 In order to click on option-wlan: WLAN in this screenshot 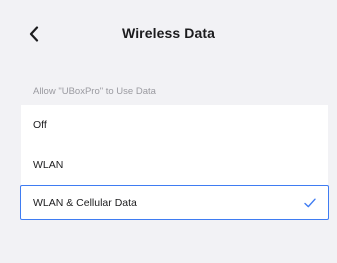, I will do `click(174, 165)`.